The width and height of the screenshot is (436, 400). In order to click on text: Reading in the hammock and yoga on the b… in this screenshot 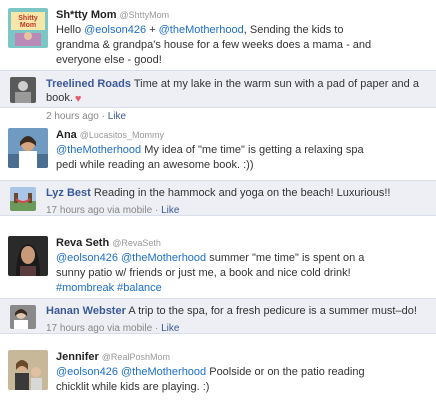, I will do `click(240, 193)`.